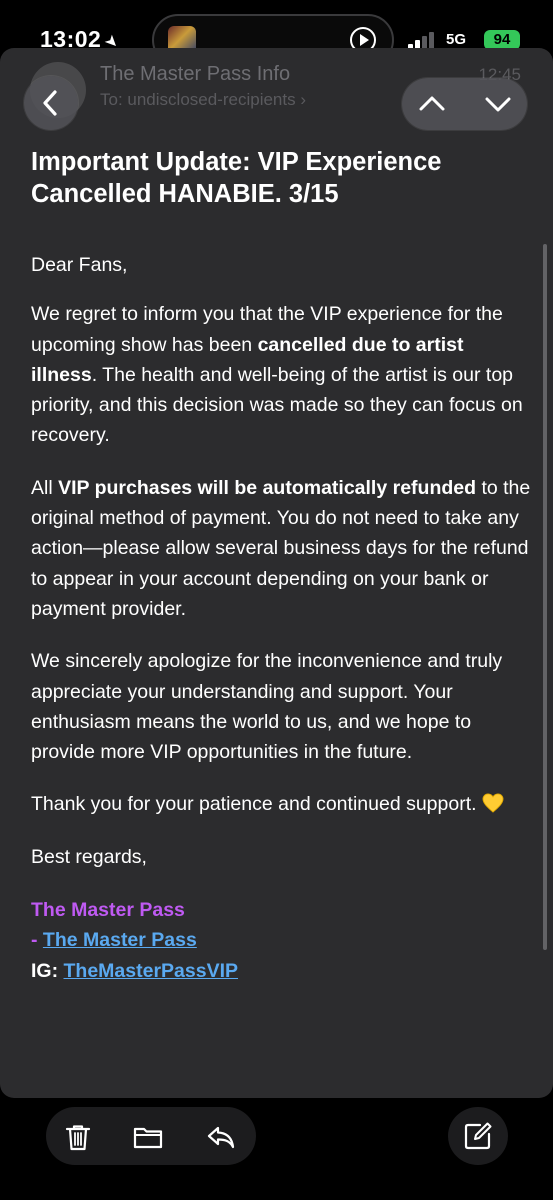  I want to click on back-button, so click(51, 103).